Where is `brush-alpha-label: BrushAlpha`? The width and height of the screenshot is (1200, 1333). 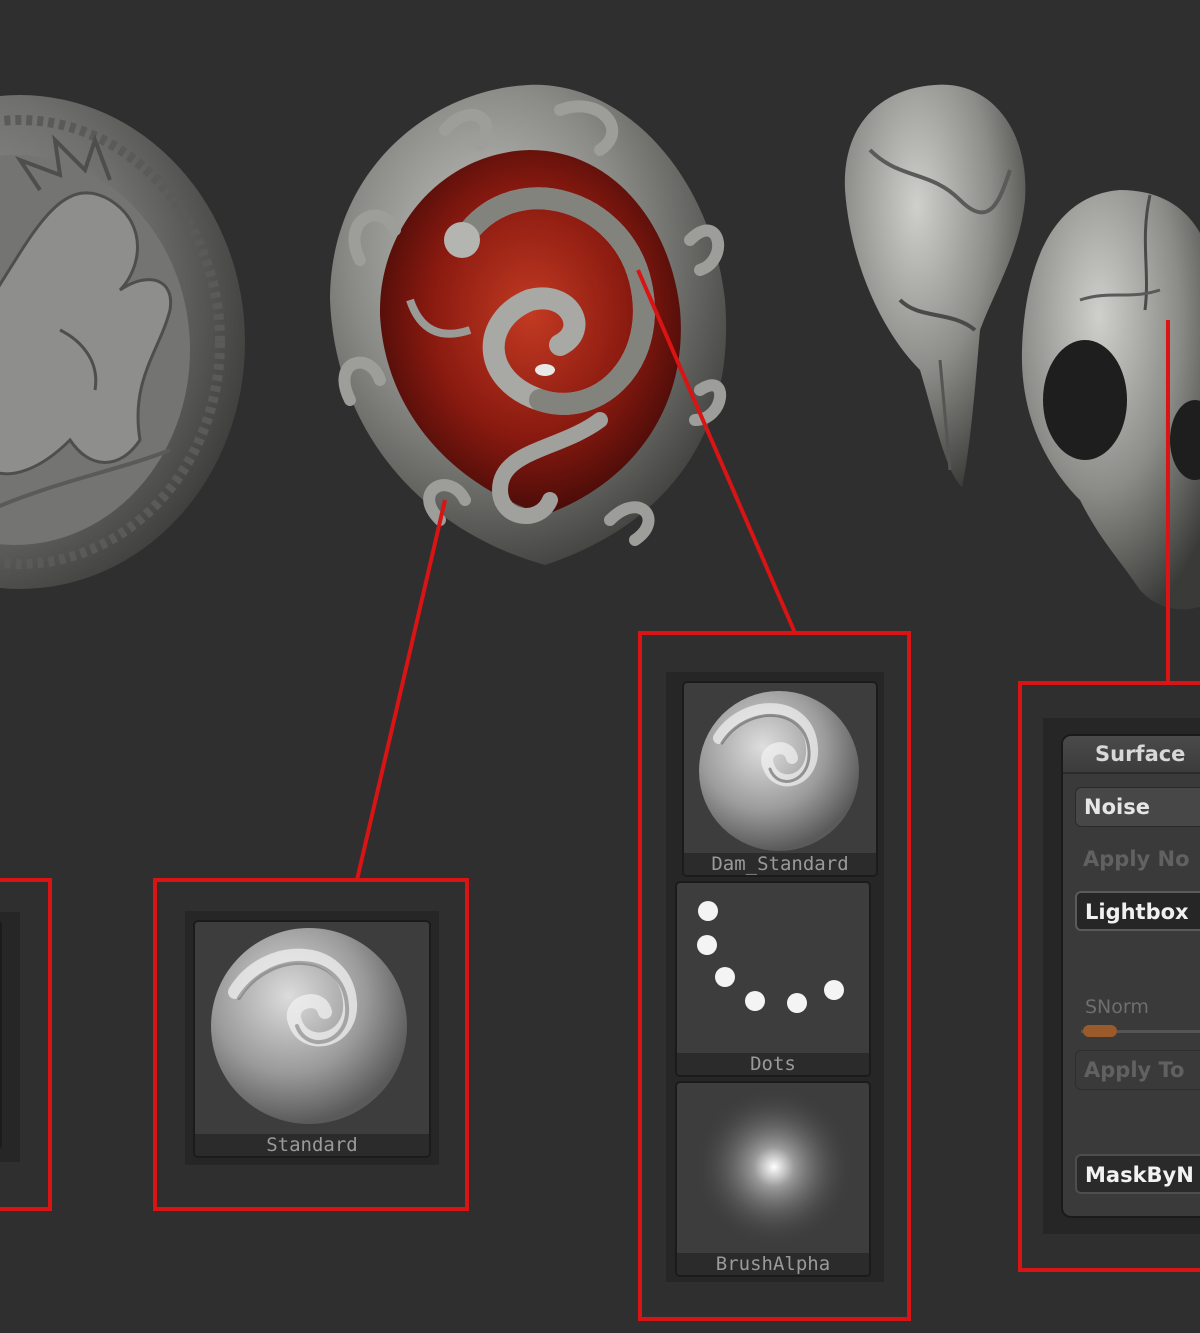
brush-alpha-label: BrushAlpha is located at coordinates (773, 1264).